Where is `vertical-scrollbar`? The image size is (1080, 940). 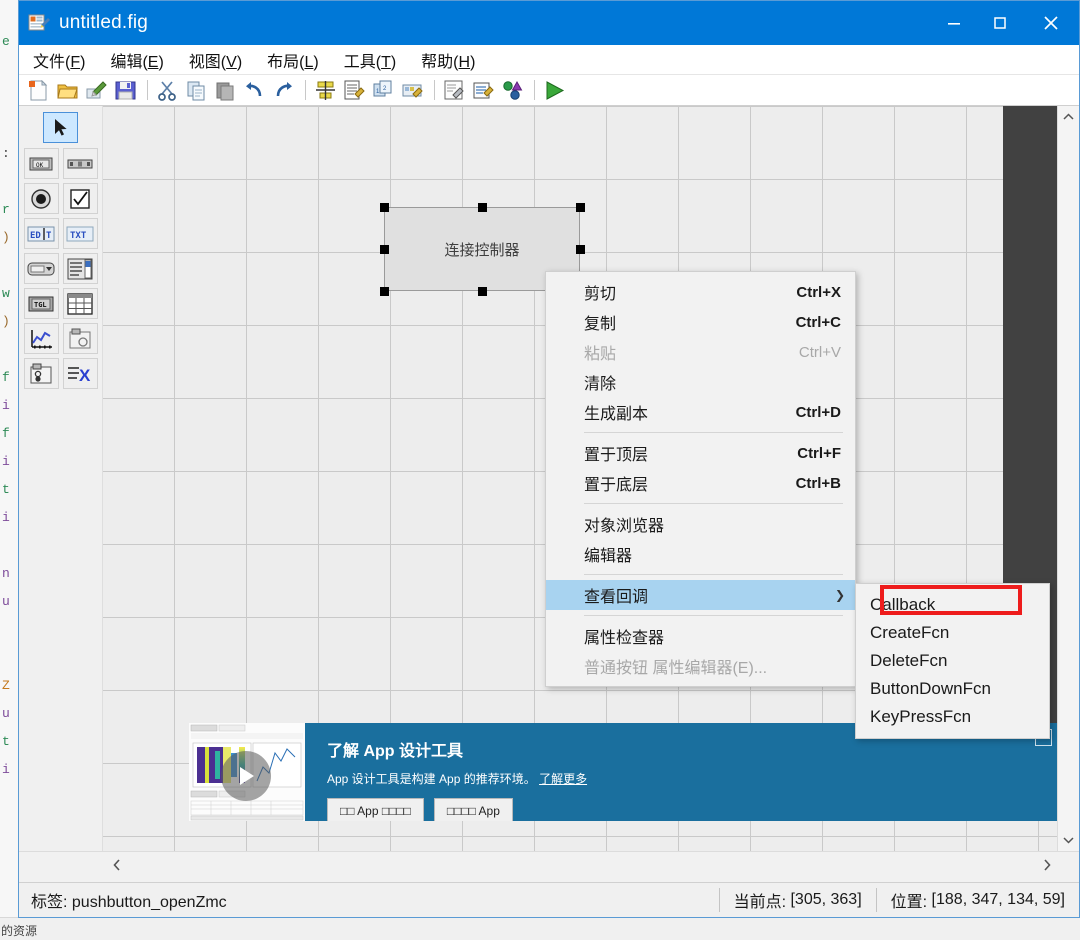 vertical-scrollbar is located at coordinates (1068, 478).